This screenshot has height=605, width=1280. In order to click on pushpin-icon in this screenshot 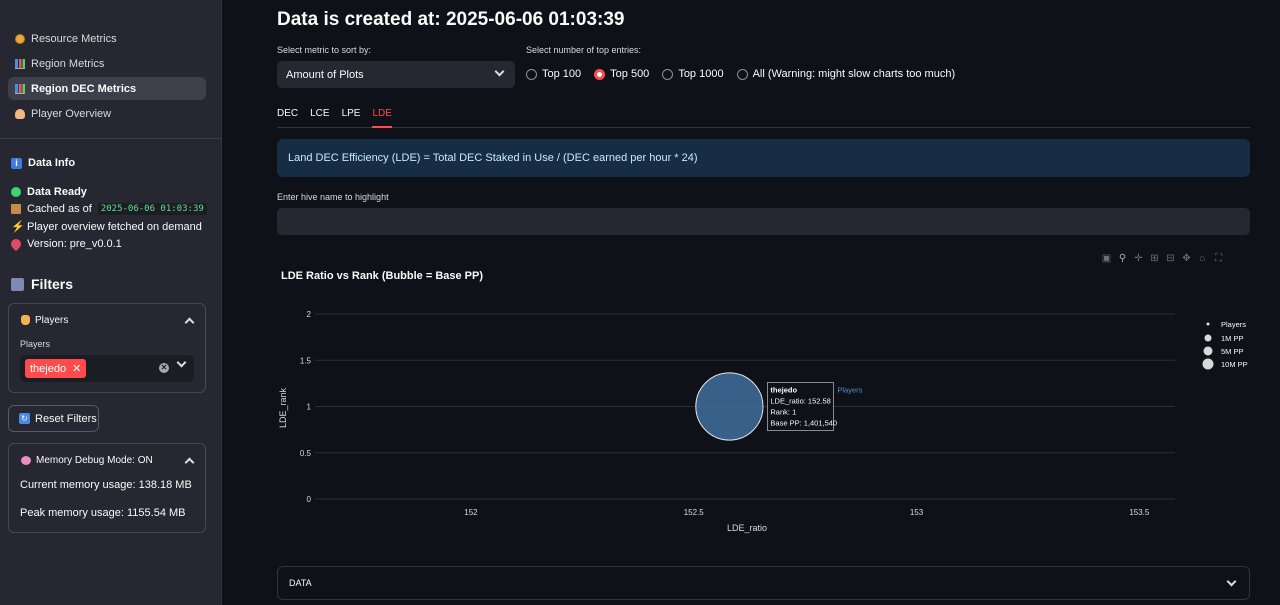, I will do `click(16, 244)`.